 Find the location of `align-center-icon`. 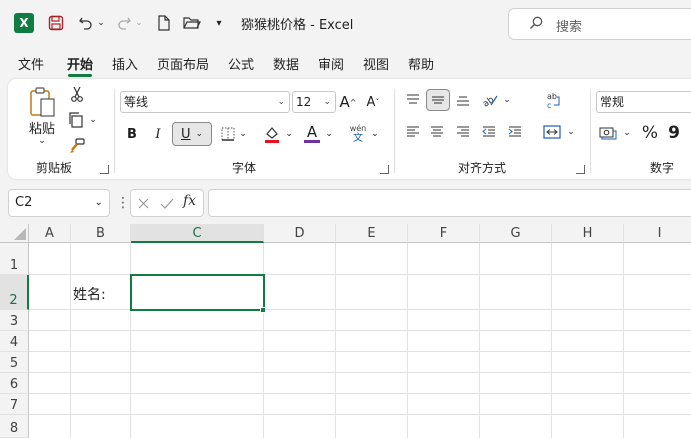

align-center-icon is located at coordinates (437, 132).